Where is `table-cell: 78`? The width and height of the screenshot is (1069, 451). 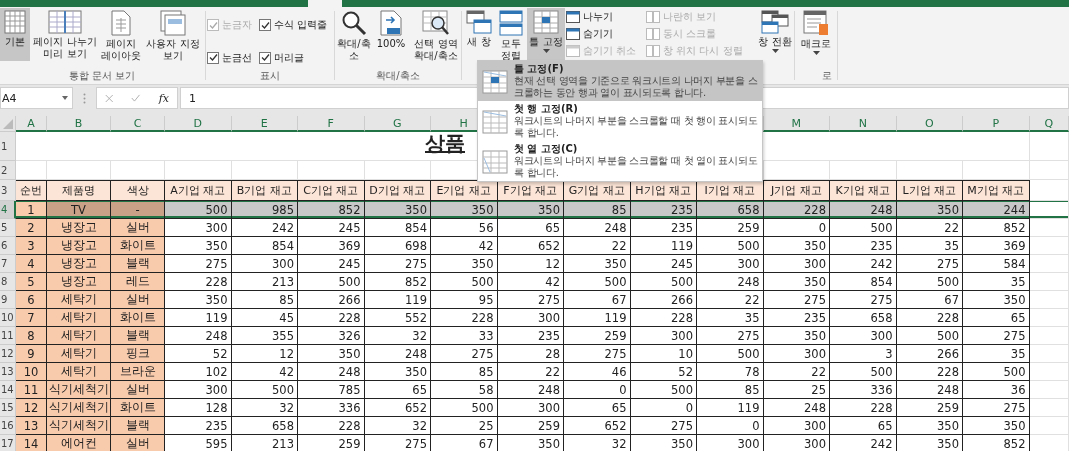 table-cell: 78 is located at coordinates (730, 372).